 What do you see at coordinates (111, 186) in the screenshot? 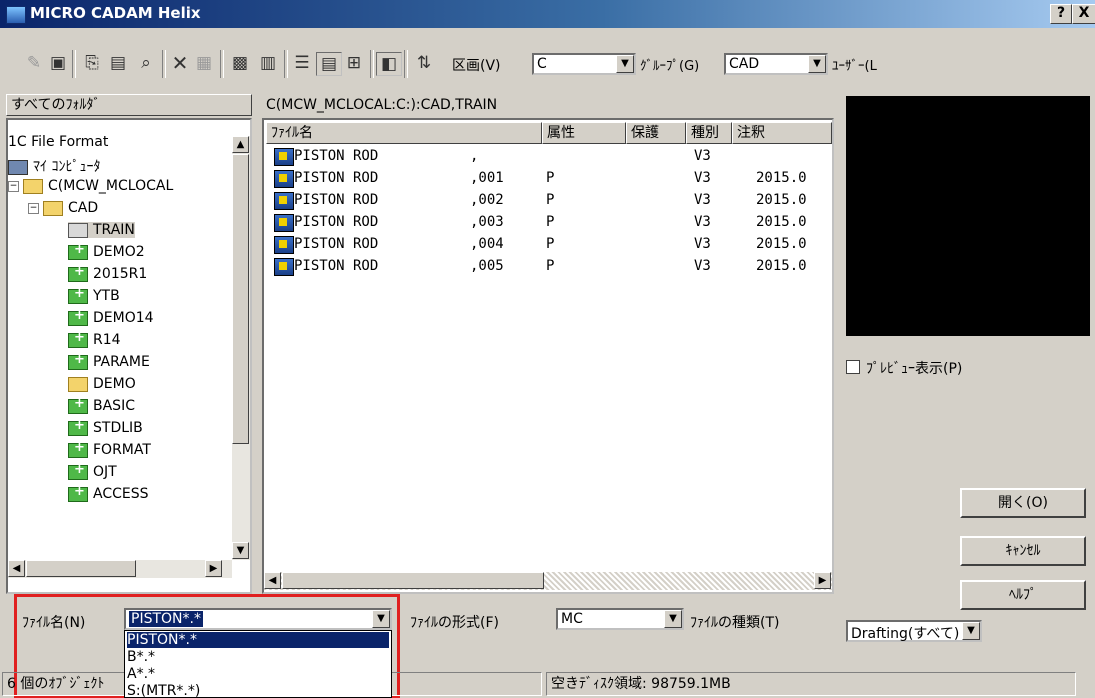
I see `tree-item-label: C(MCW_MCLOCAL` at bounding box center [111, 186].